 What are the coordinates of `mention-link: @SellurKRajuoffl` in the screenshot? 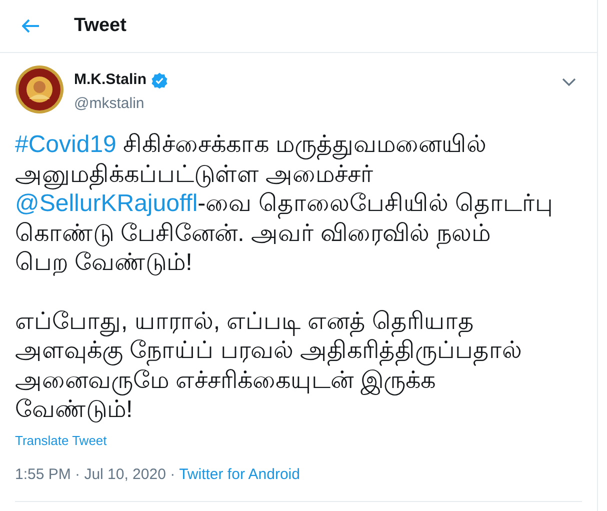 It's located at (106, 203).